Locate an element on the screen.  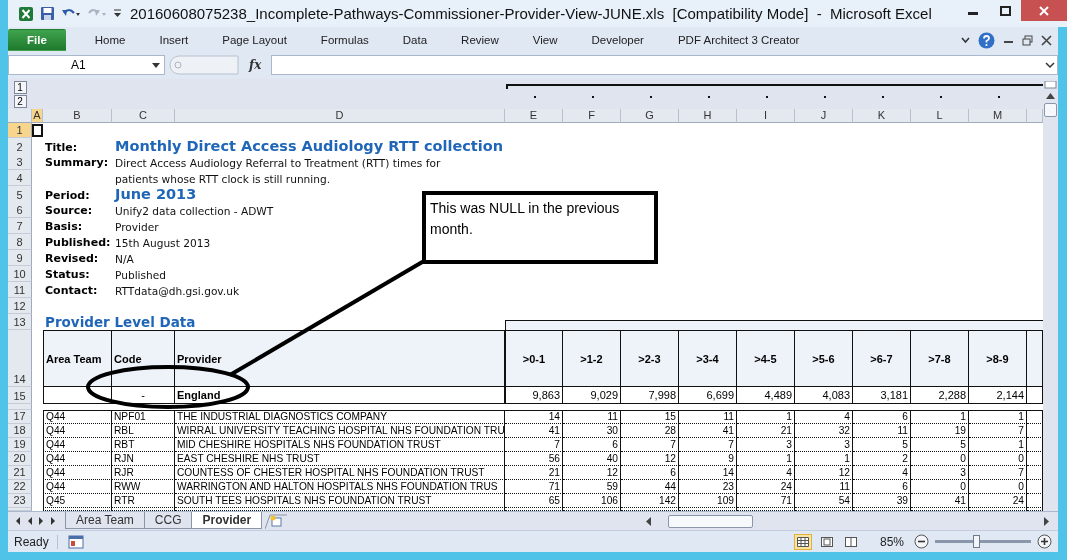
table-cell: 5 is located at coordinates (940, 445).